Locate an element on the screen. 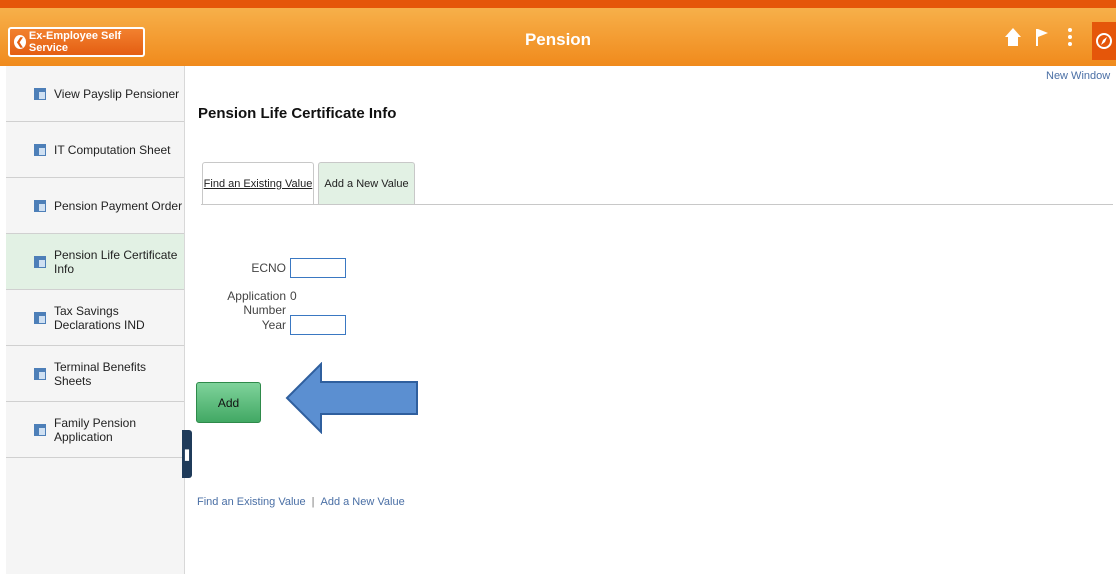 The width and height of the screenshot is (1116, 574). content-title: Pension Life Certificate Info is located at coordinates (297, 113).